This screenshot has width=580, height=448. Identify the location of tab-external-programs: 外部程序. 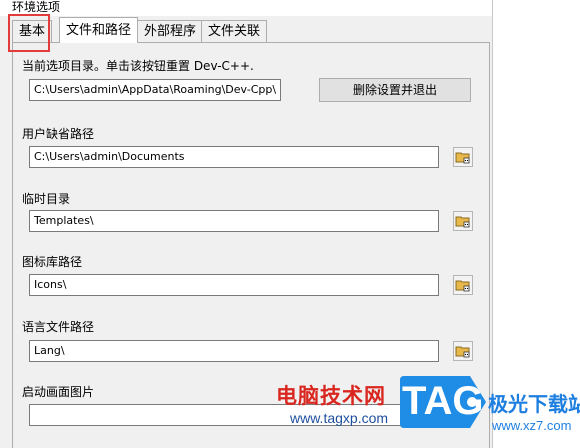
(170, 31).